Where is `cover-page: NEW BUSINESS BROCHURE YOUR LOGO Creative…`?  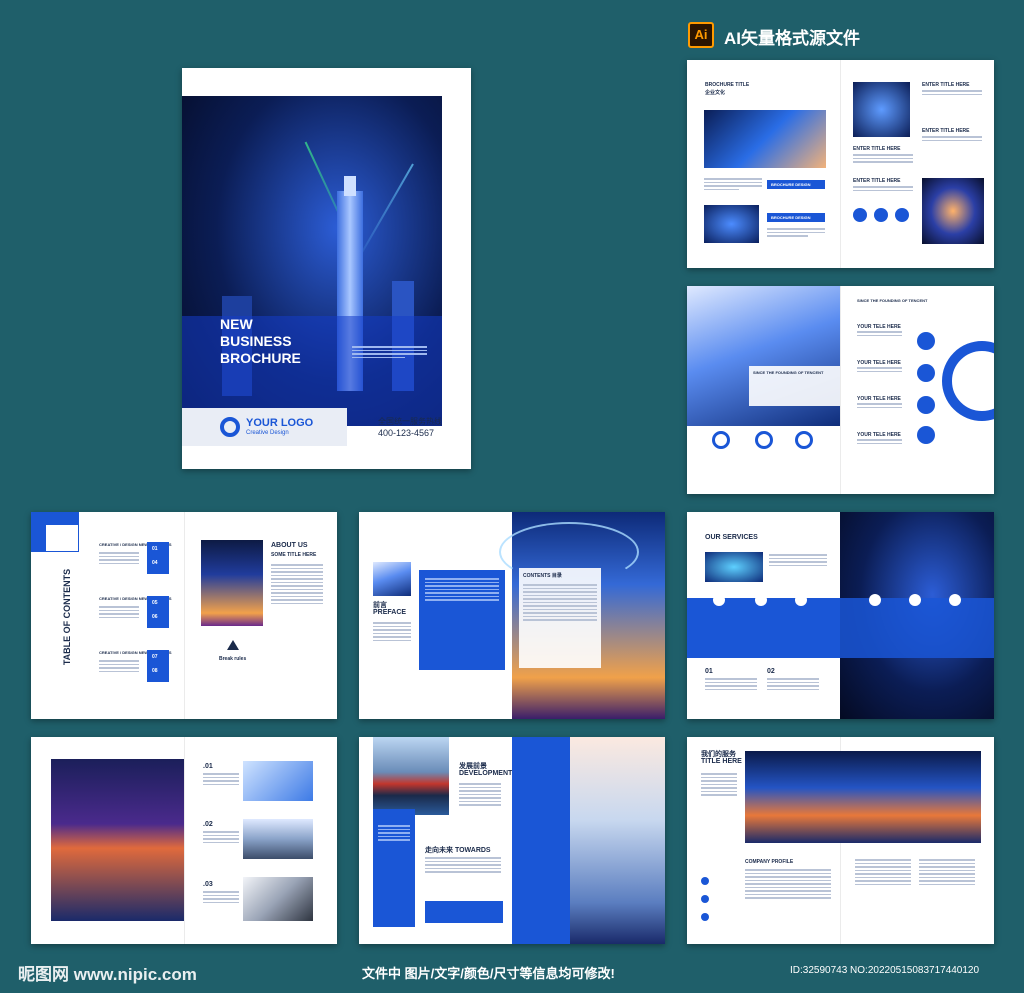
cover-page: NEW BUSINESS BROCHURE YOUR LOGO Creative… is located at coordinates (326, 268).